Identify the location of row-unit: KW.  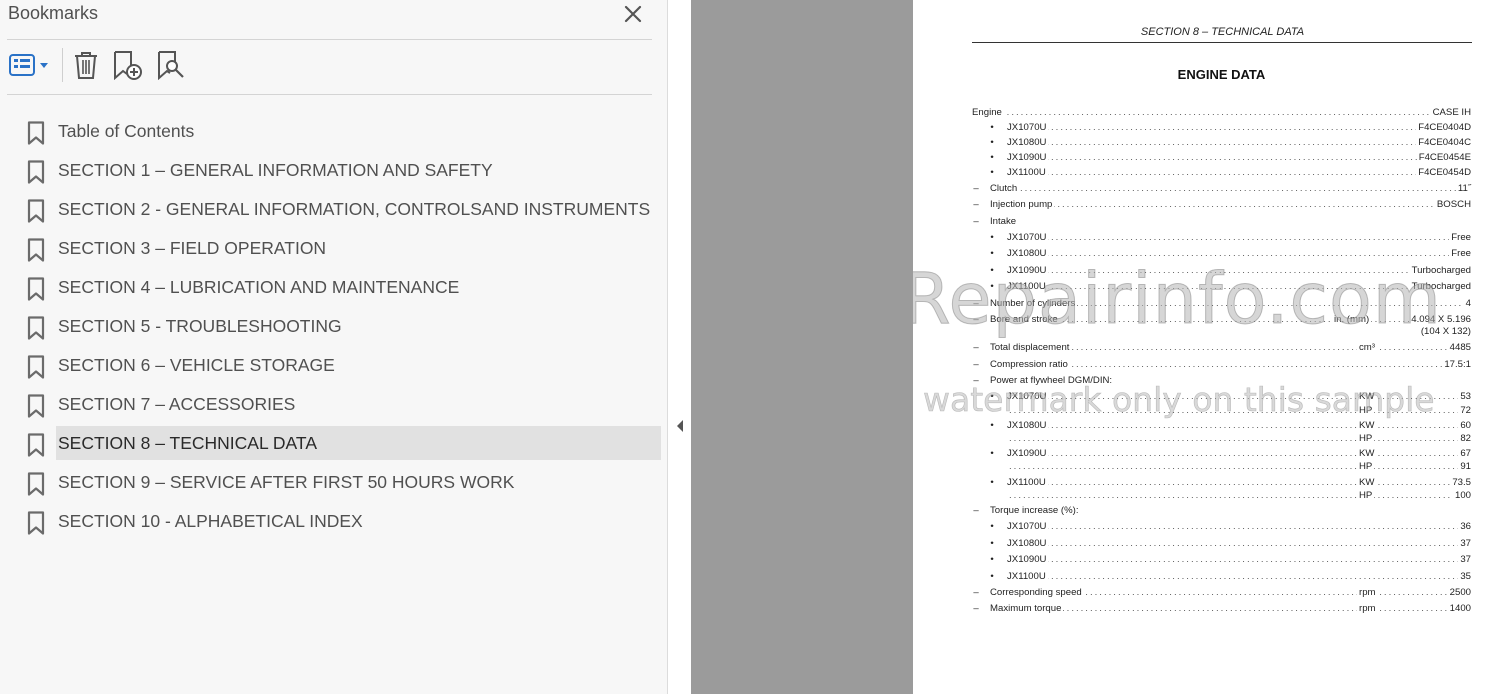
(1367, 454).